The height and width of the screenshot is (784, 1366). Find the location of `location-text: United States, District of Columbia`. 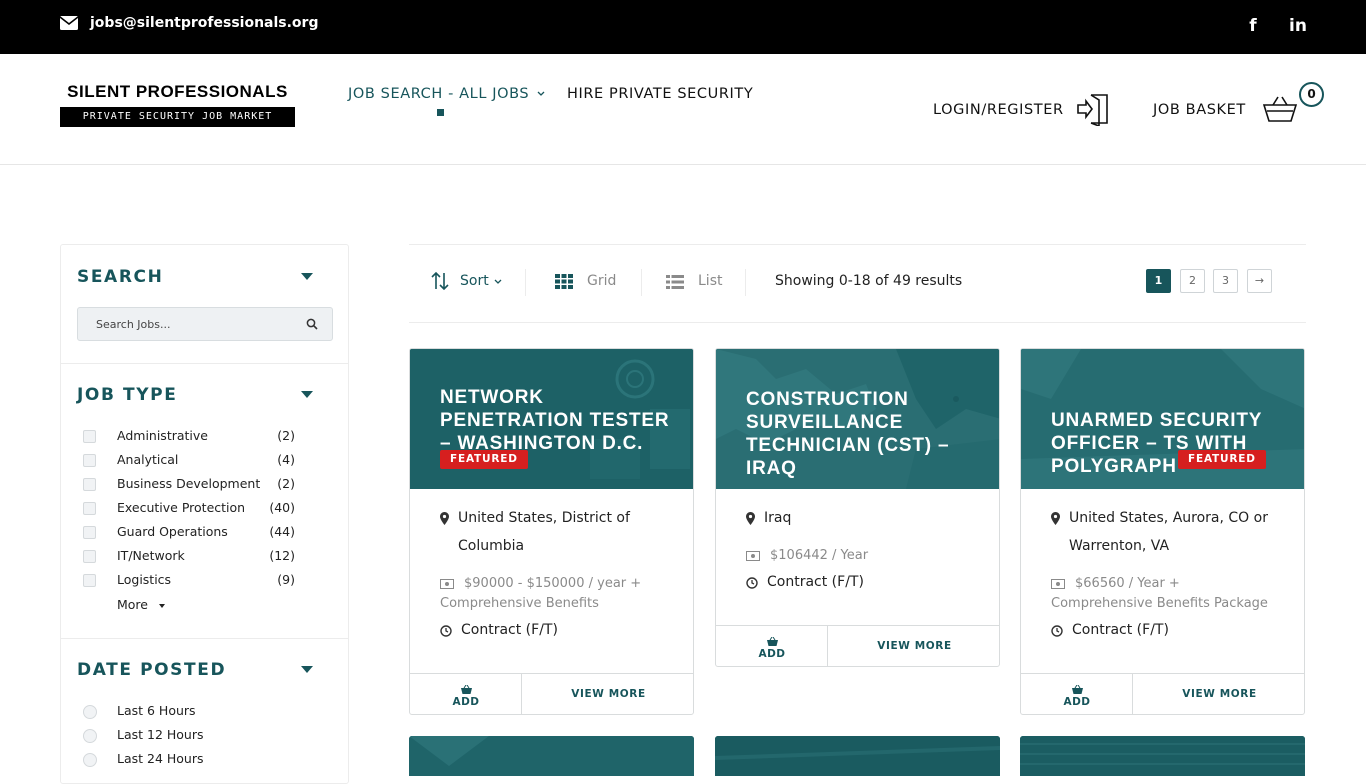

location-text: United States, District of Columbia is located at coordinates (544, 532).